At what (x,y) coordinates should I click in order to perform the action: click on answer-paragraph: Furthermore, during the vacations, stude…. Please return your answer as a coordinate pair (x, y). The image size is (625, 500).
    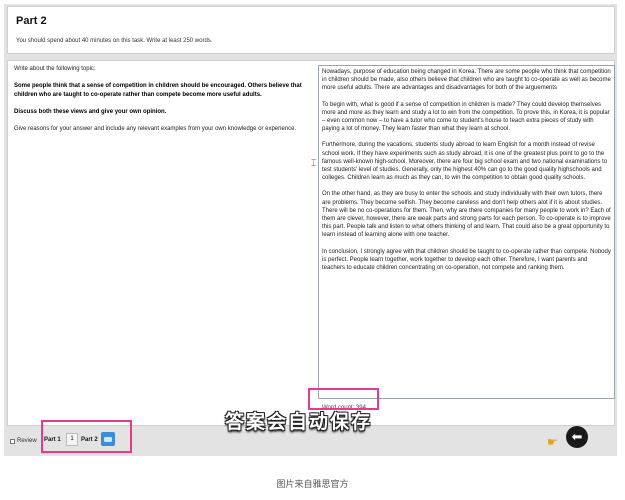
    Looking at the image, I should click on (465, 162).